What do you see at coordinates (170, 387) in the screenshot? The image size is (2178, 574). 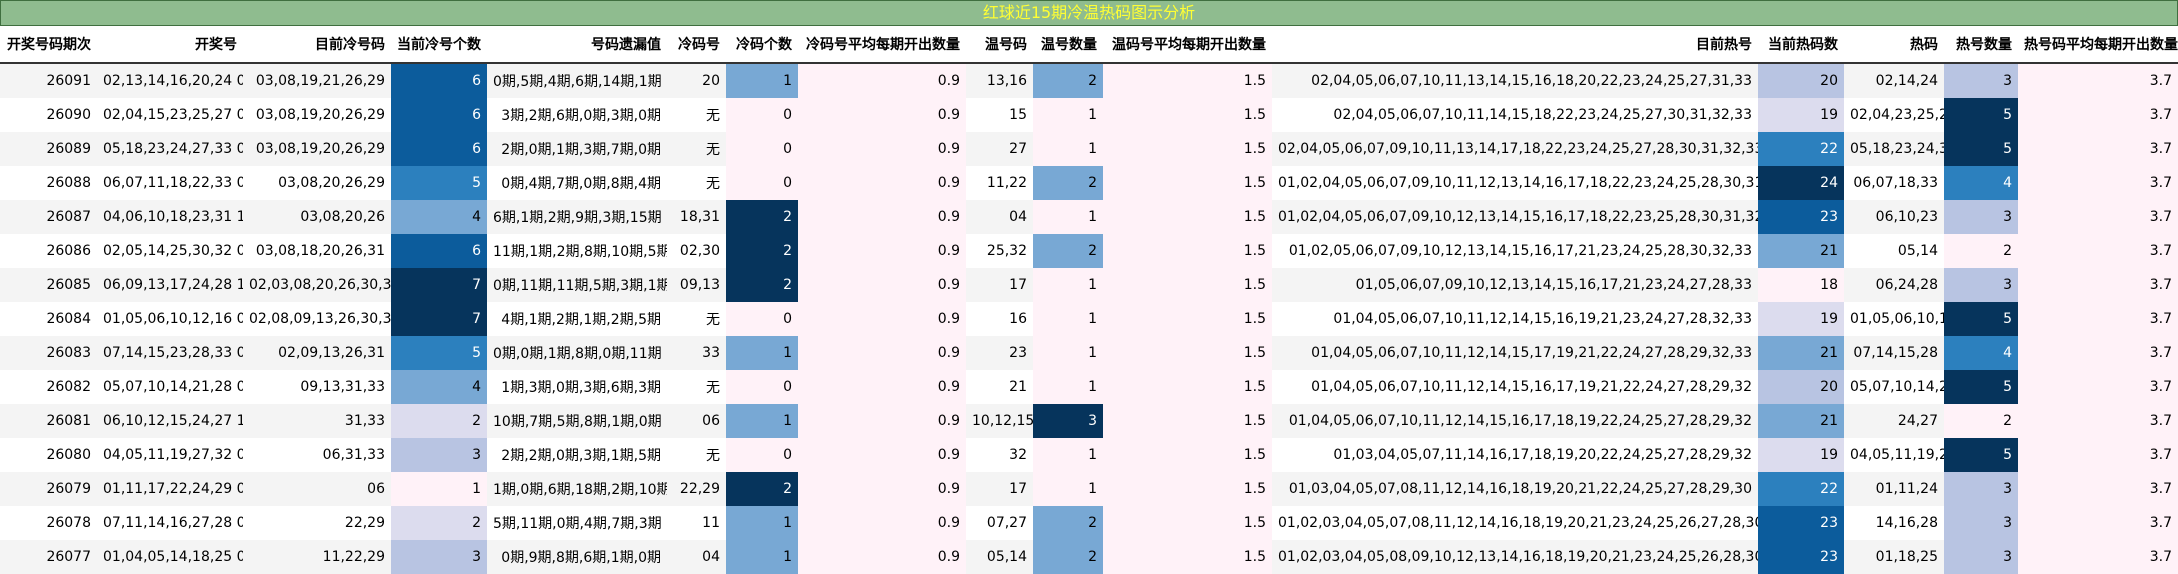 I see `draw-cell: 05,07,10,14,21,28 04` at bounding box center [170, 387].